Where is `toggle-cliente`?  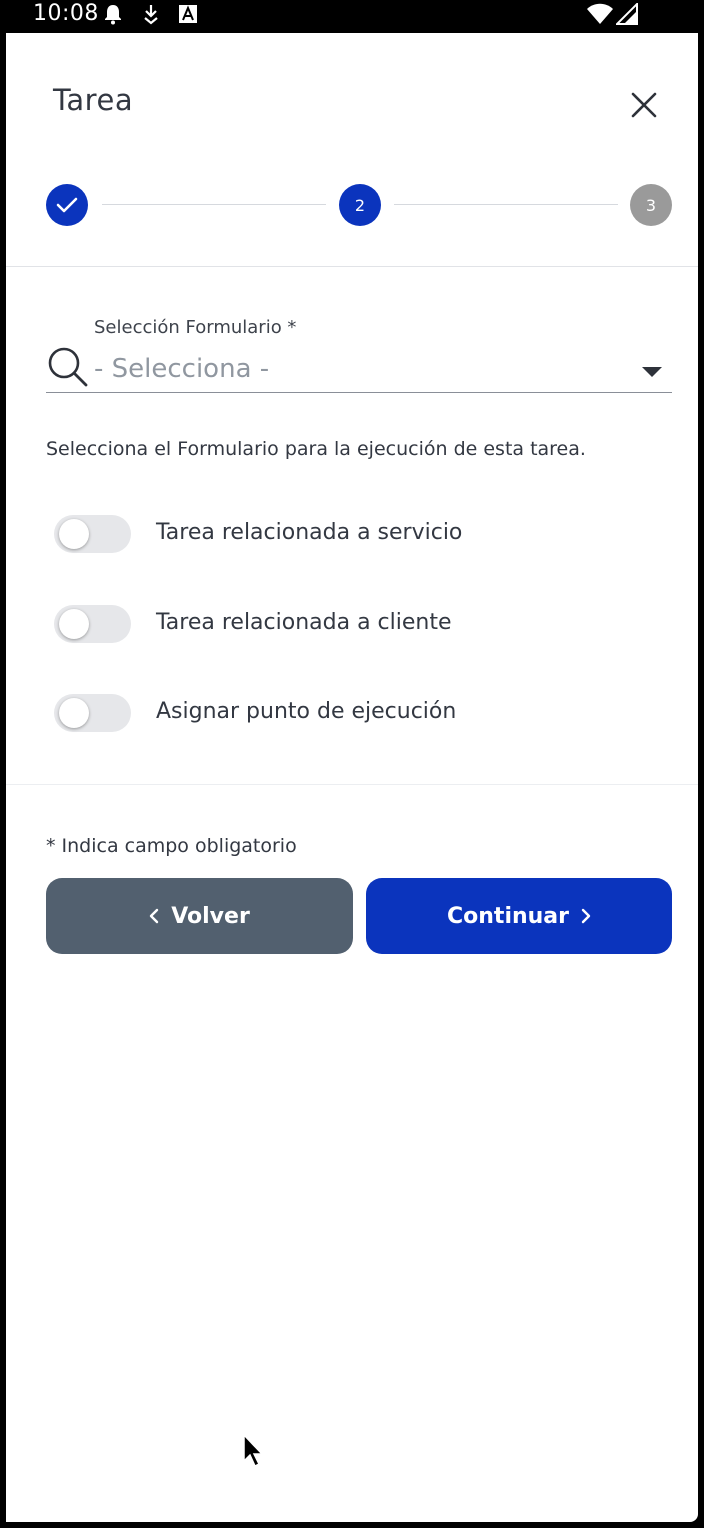 toggle-cliente is located at coordinates (92, 624).